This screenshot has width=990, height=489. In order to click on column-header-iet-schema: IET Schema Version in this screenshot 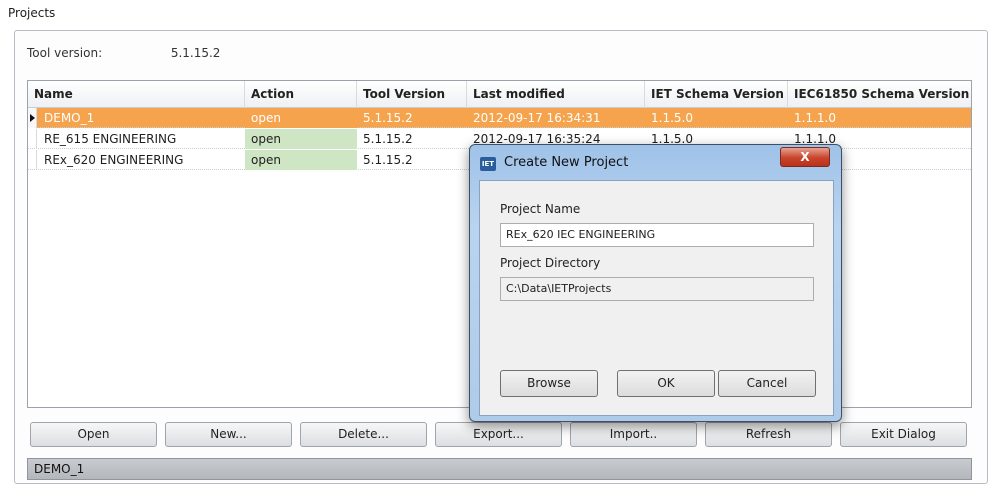, I will do `click(716, 94)`.